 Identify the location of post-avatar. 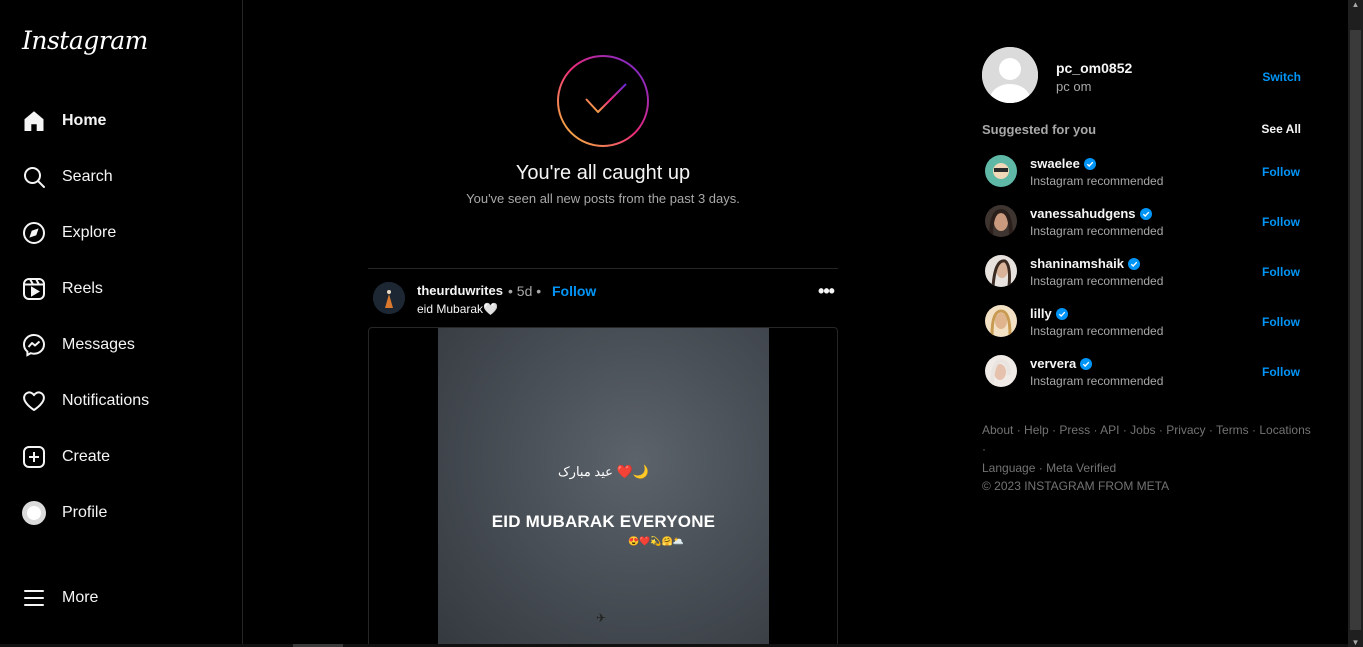
(389, 298).